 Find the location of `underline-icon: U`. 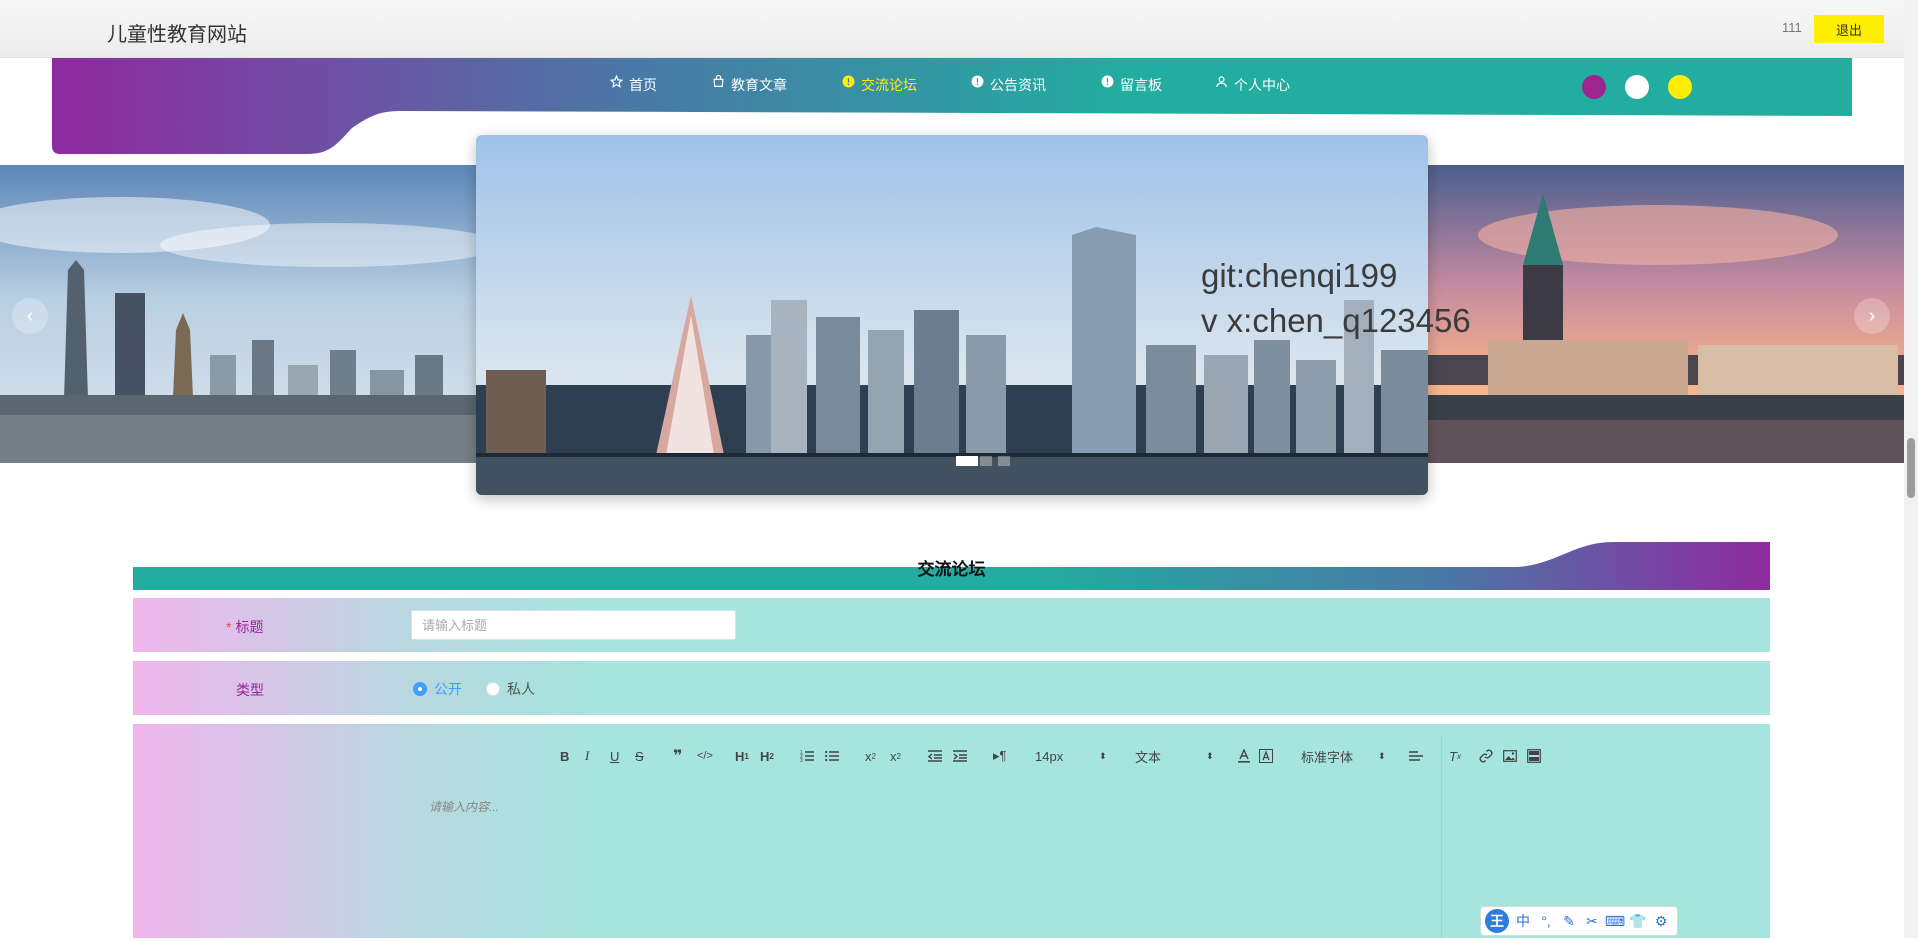

underline-icon: U is located at coordinates (614, 756).